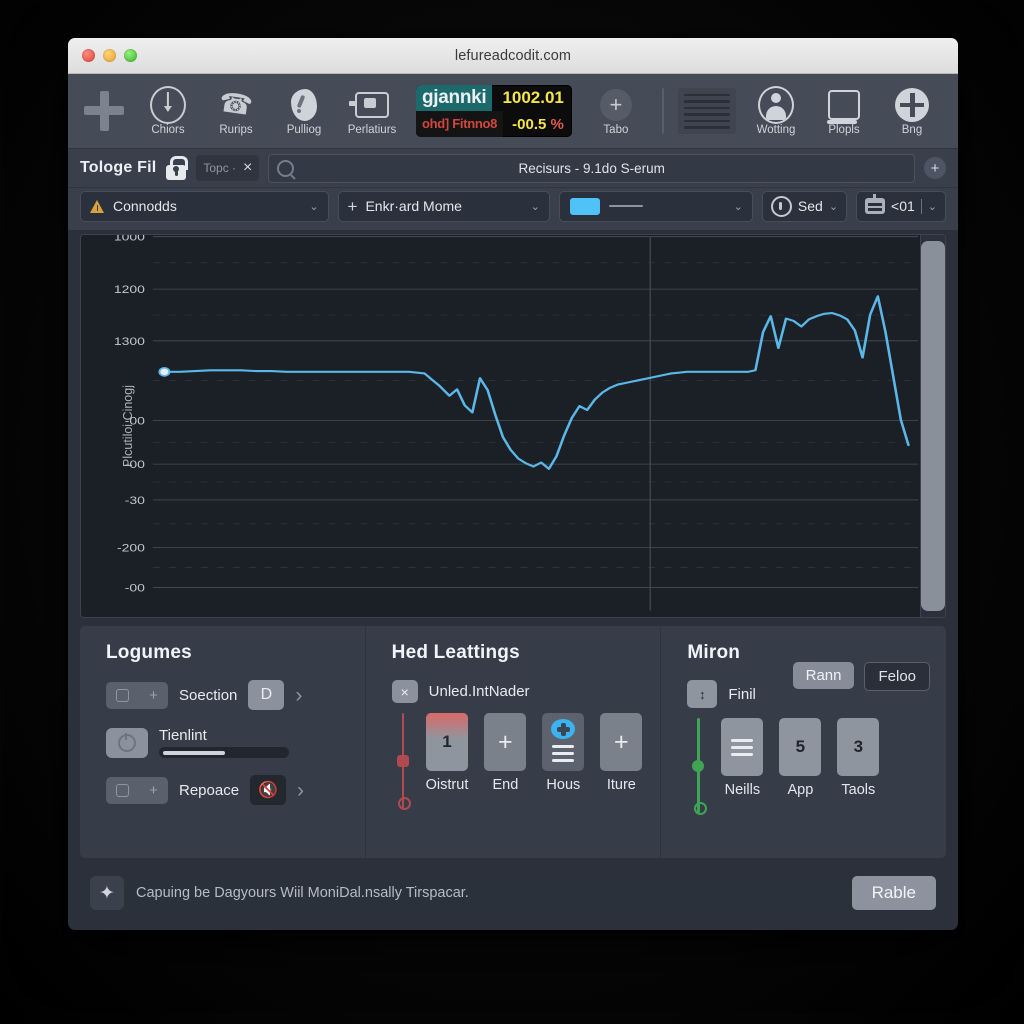  What do you see at coordinates (875, 204) in the screenshot?
I see `robot-icon` at bounding box center [875, 204].